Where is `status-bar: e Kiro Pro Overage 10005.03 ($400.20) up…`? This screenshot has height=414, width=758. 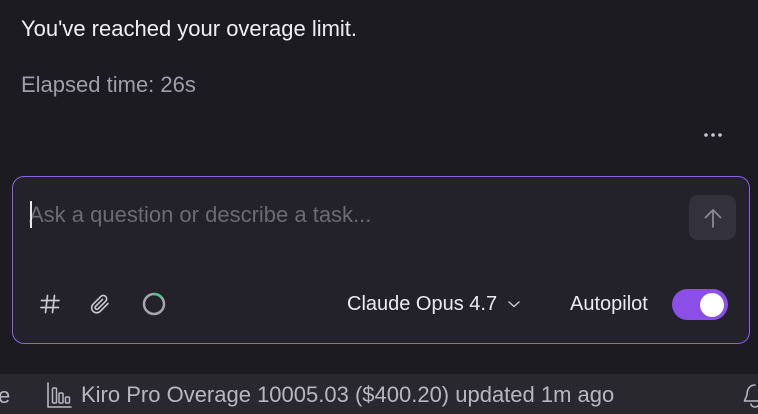 status-bar: e Kiro Pro Overage 10005.03 ($400.20) up… is located at coordinates (379, 394).